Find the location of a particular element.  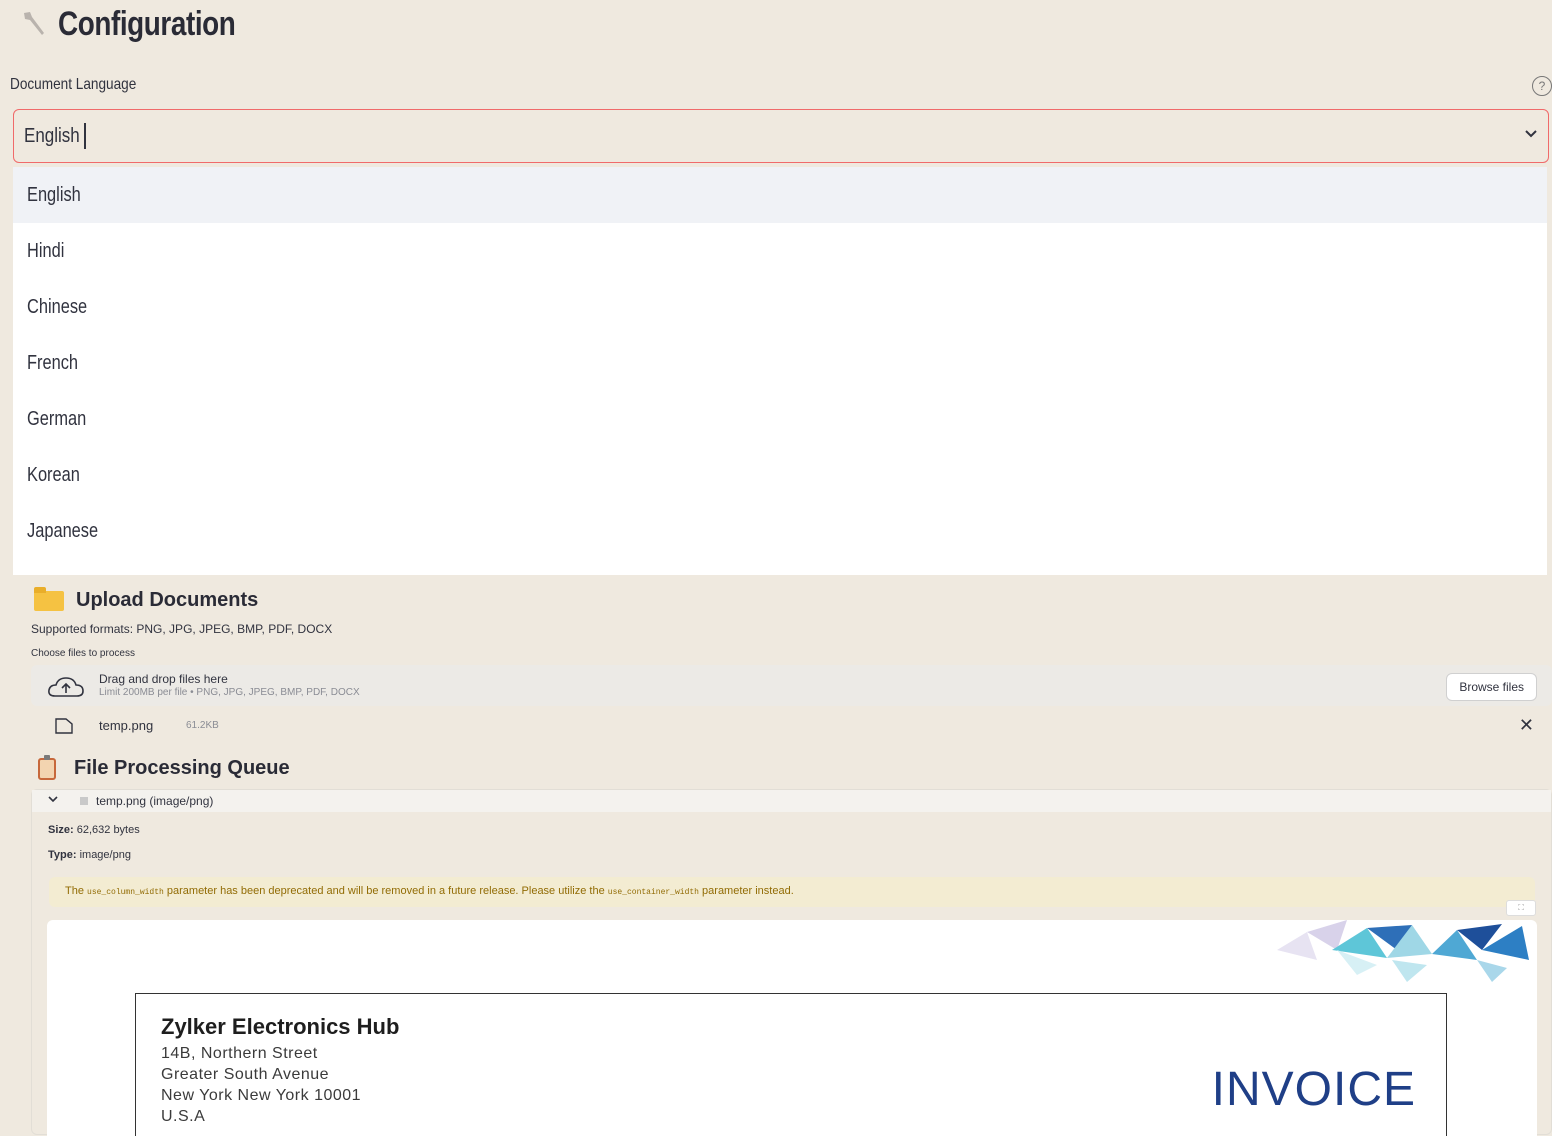

dropdown-option-english: English is located at coordinates (780, 195).